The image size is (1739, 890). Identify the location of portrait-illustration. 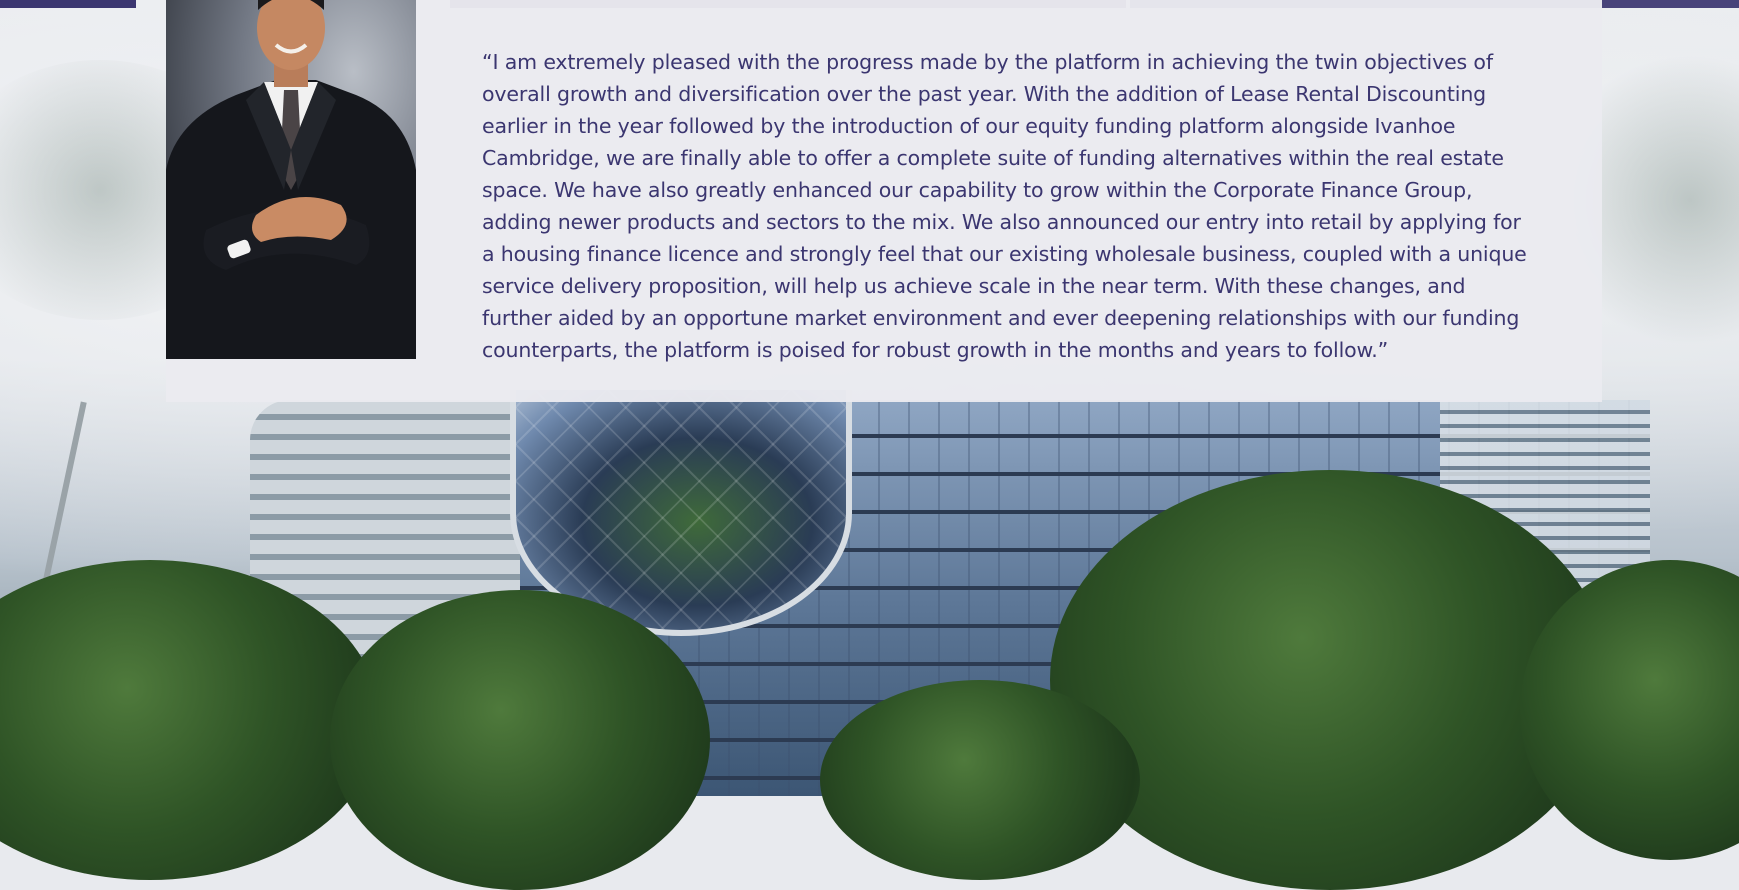
(291, 179).